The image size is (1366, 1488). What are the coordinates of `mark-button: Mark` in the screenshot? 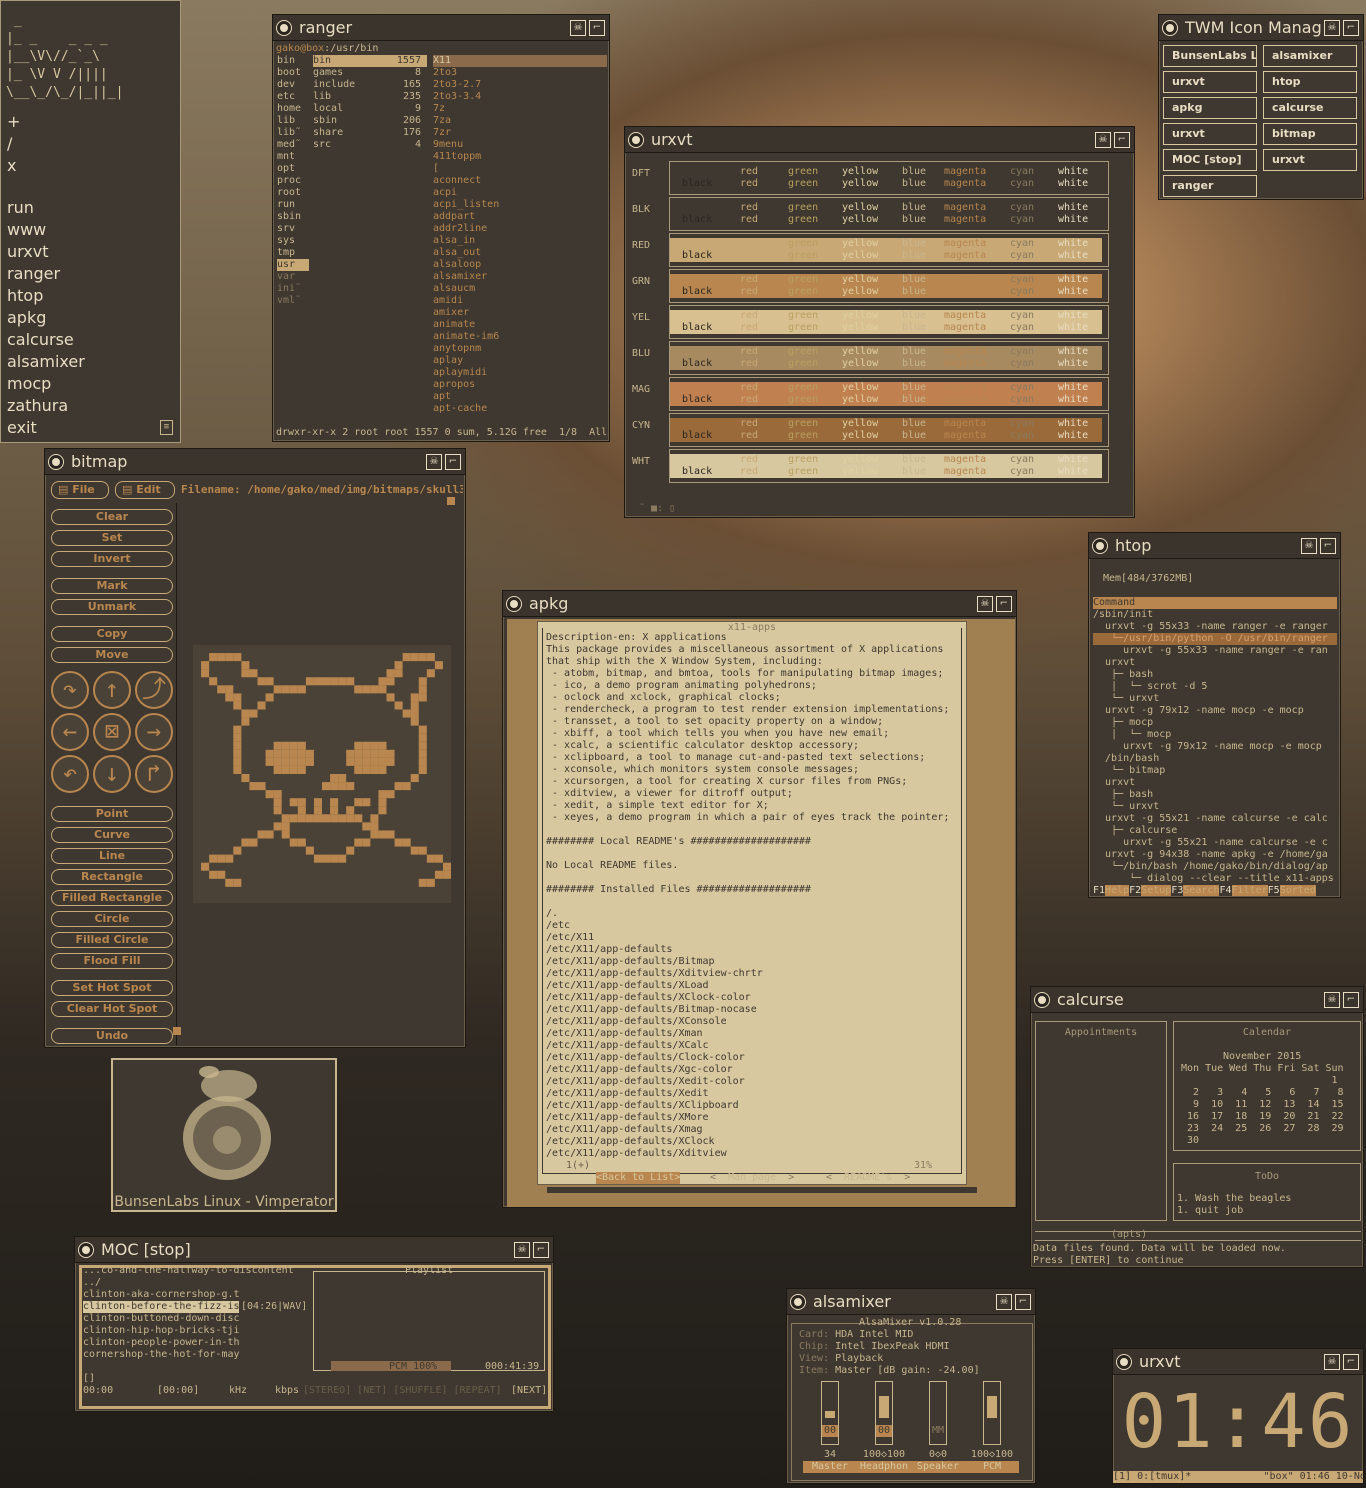 It's located at (112, 586).